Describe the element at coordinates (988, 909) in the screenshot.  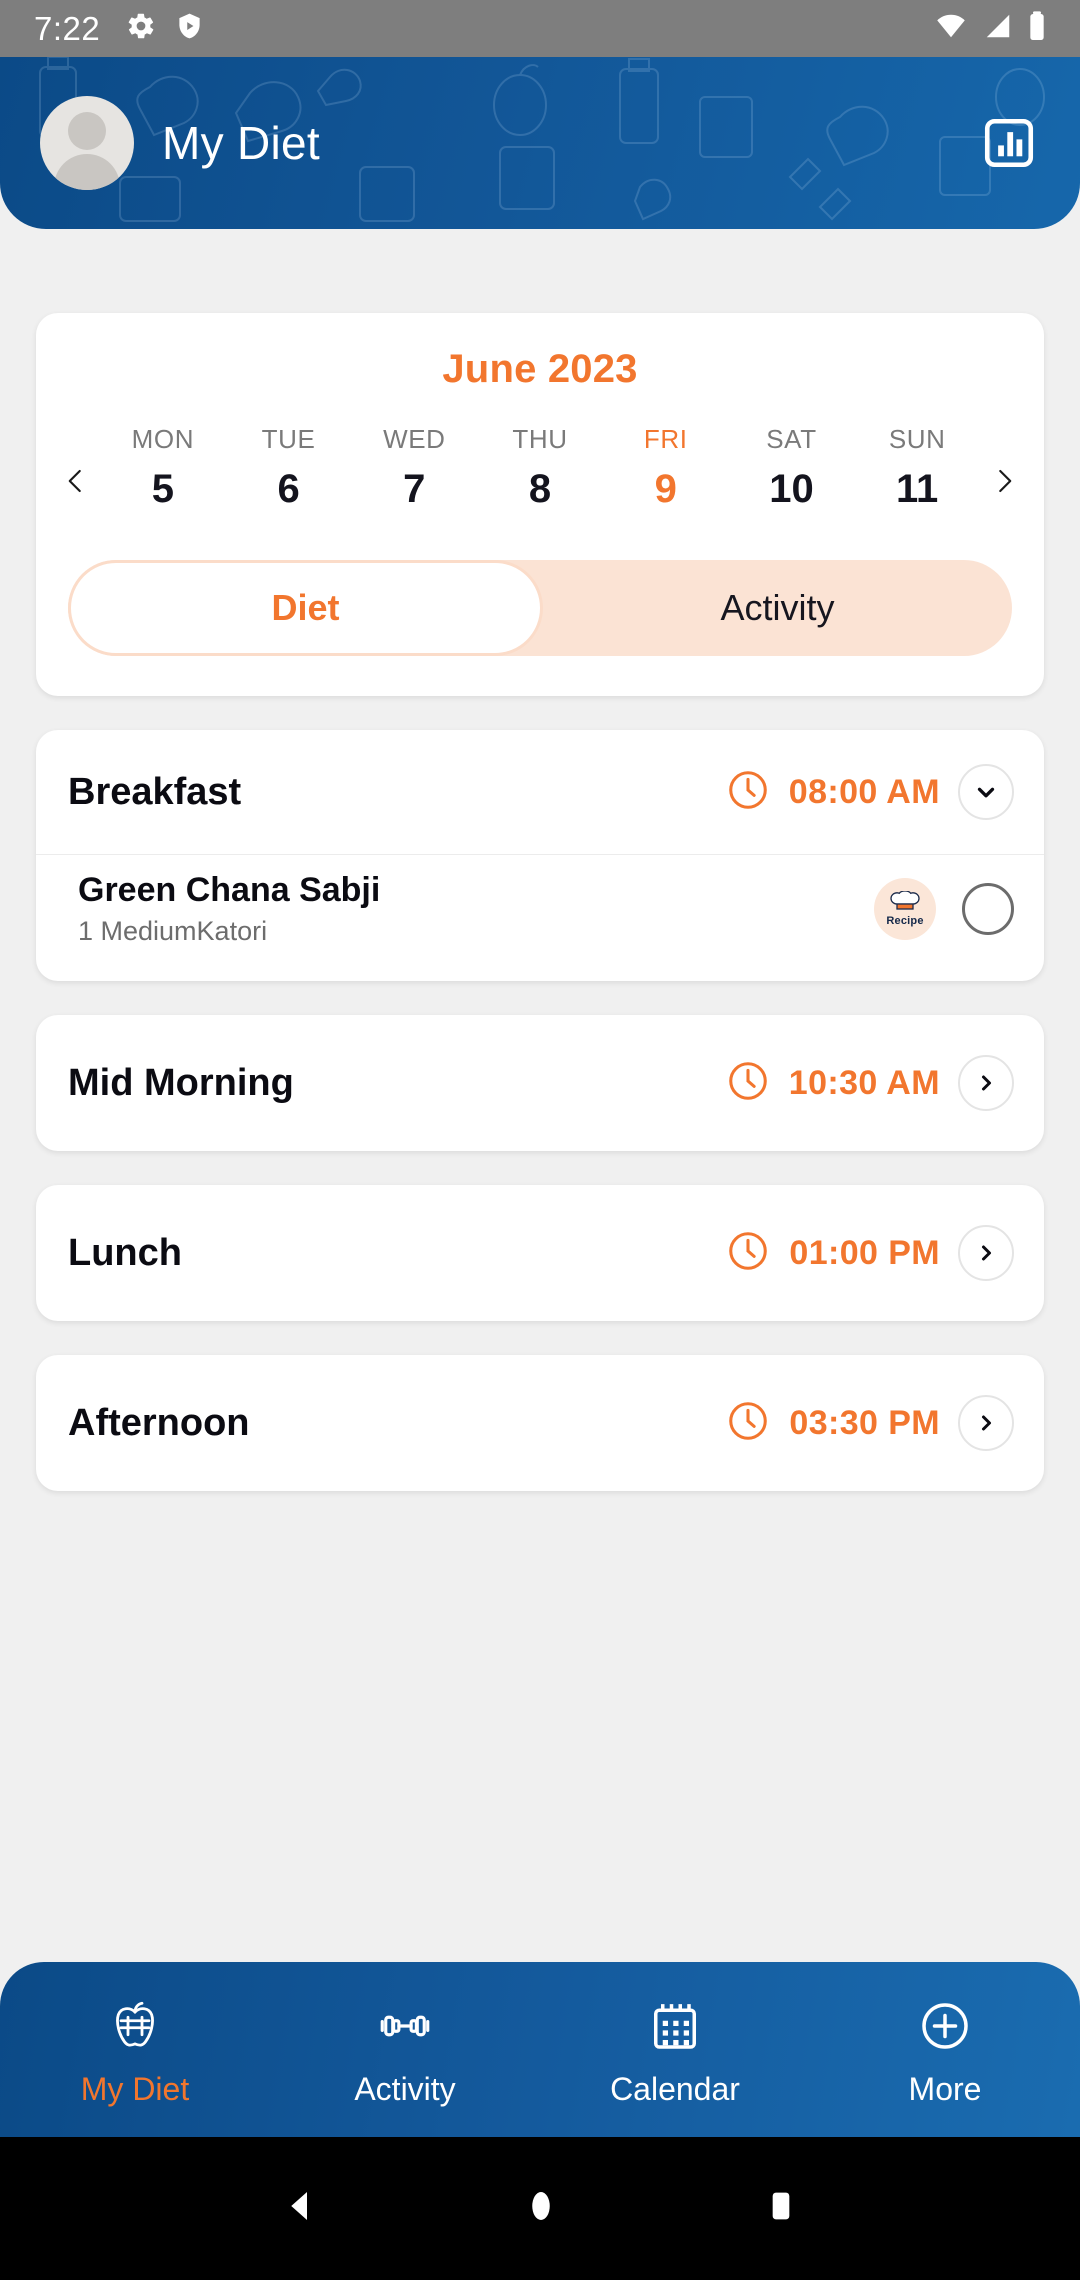
I see `food-item-checkbox` at that location.